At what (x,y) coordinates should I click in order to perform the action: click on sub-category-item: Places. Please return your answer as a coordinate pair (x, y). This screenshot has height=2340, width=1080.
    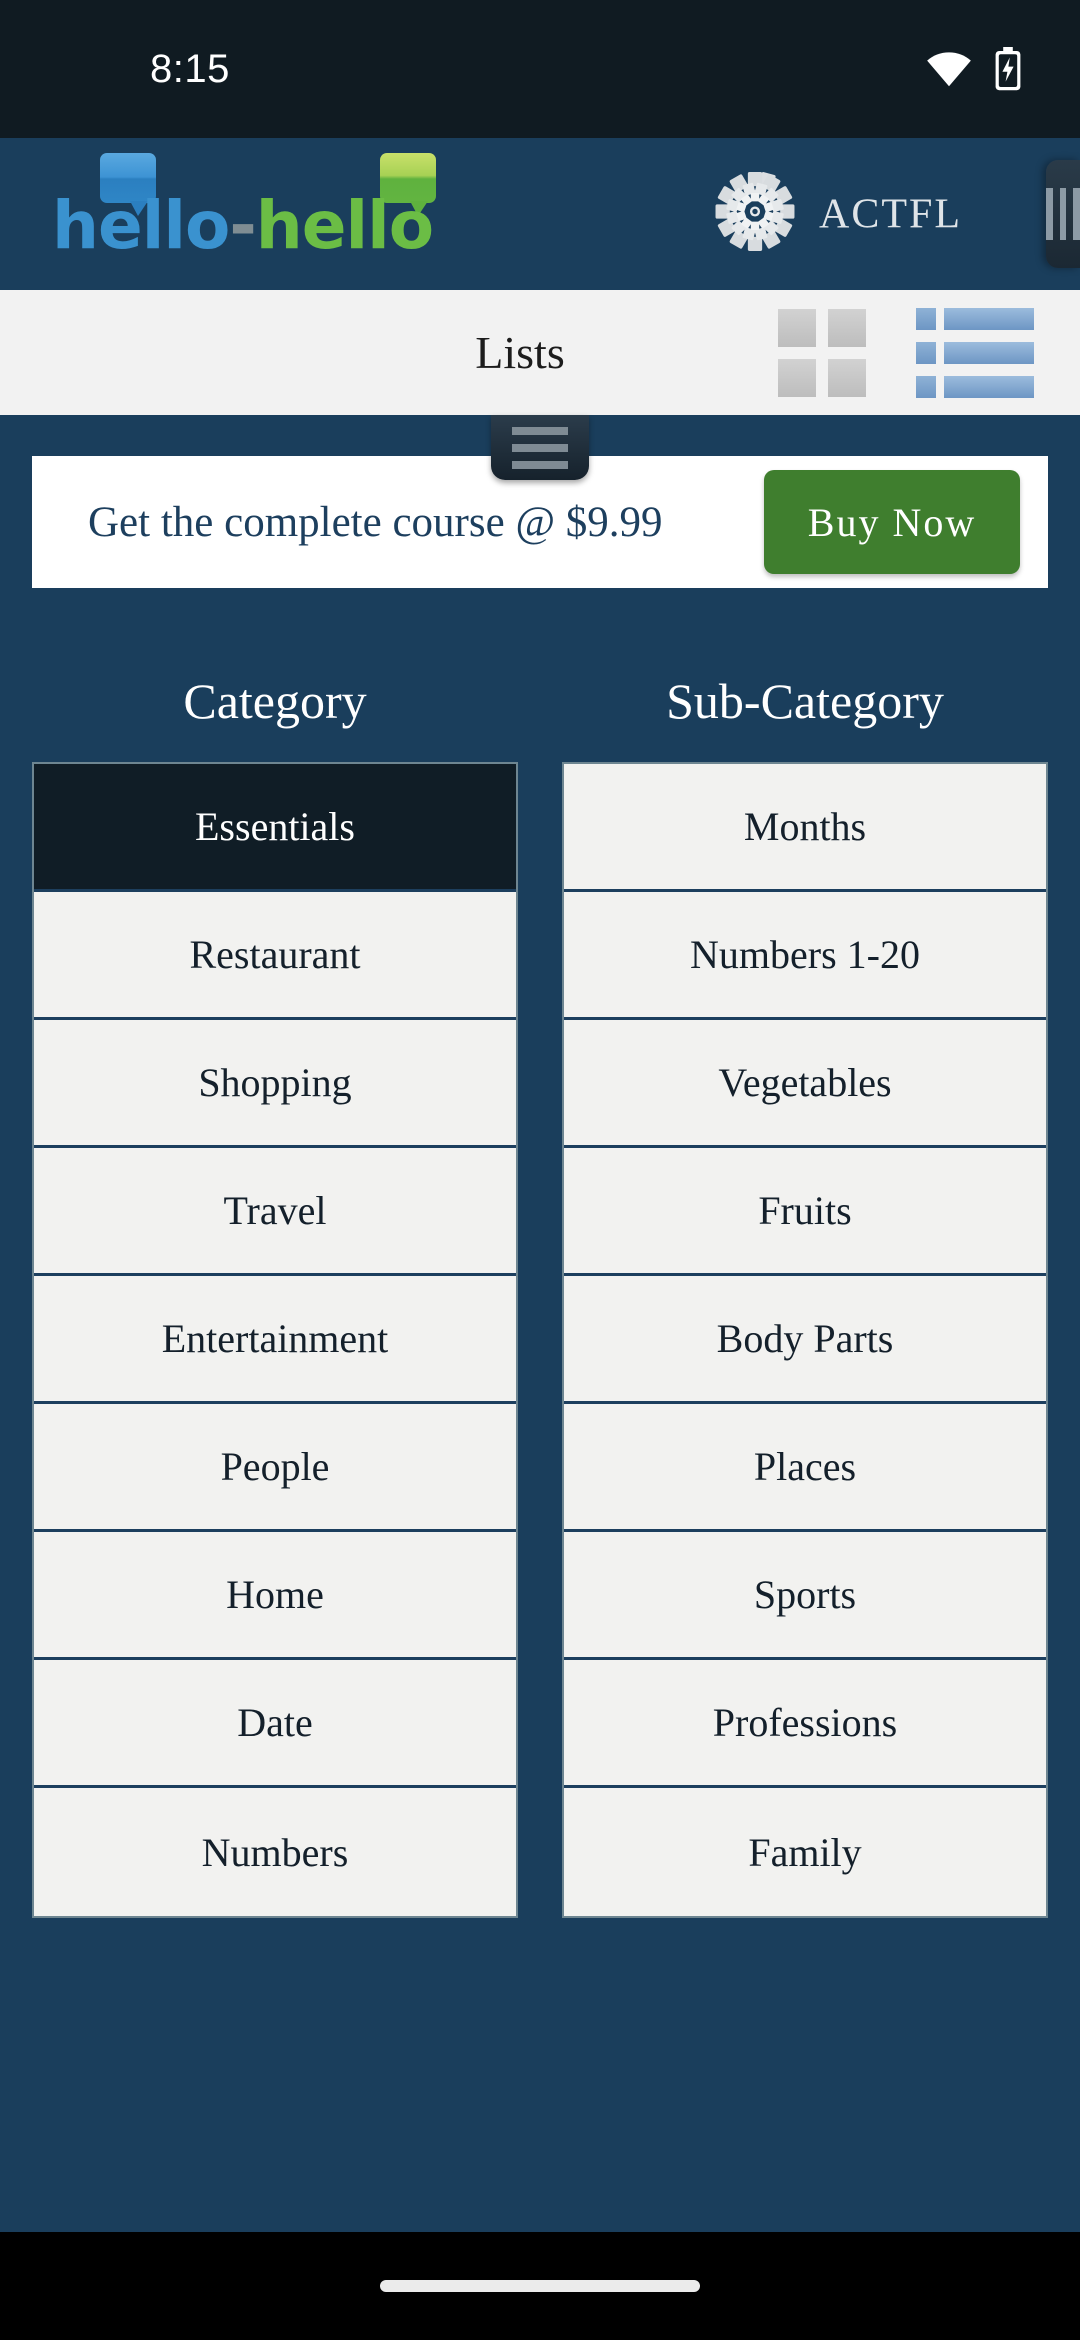
    Looking at the image, I should click on (805, 1468).